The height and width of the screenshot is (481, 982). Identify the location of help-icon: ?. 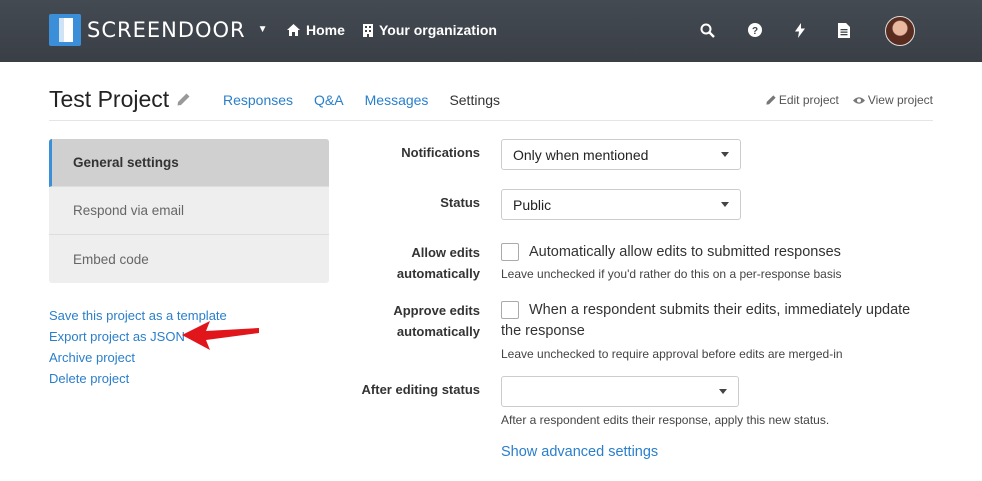
(755, 30).